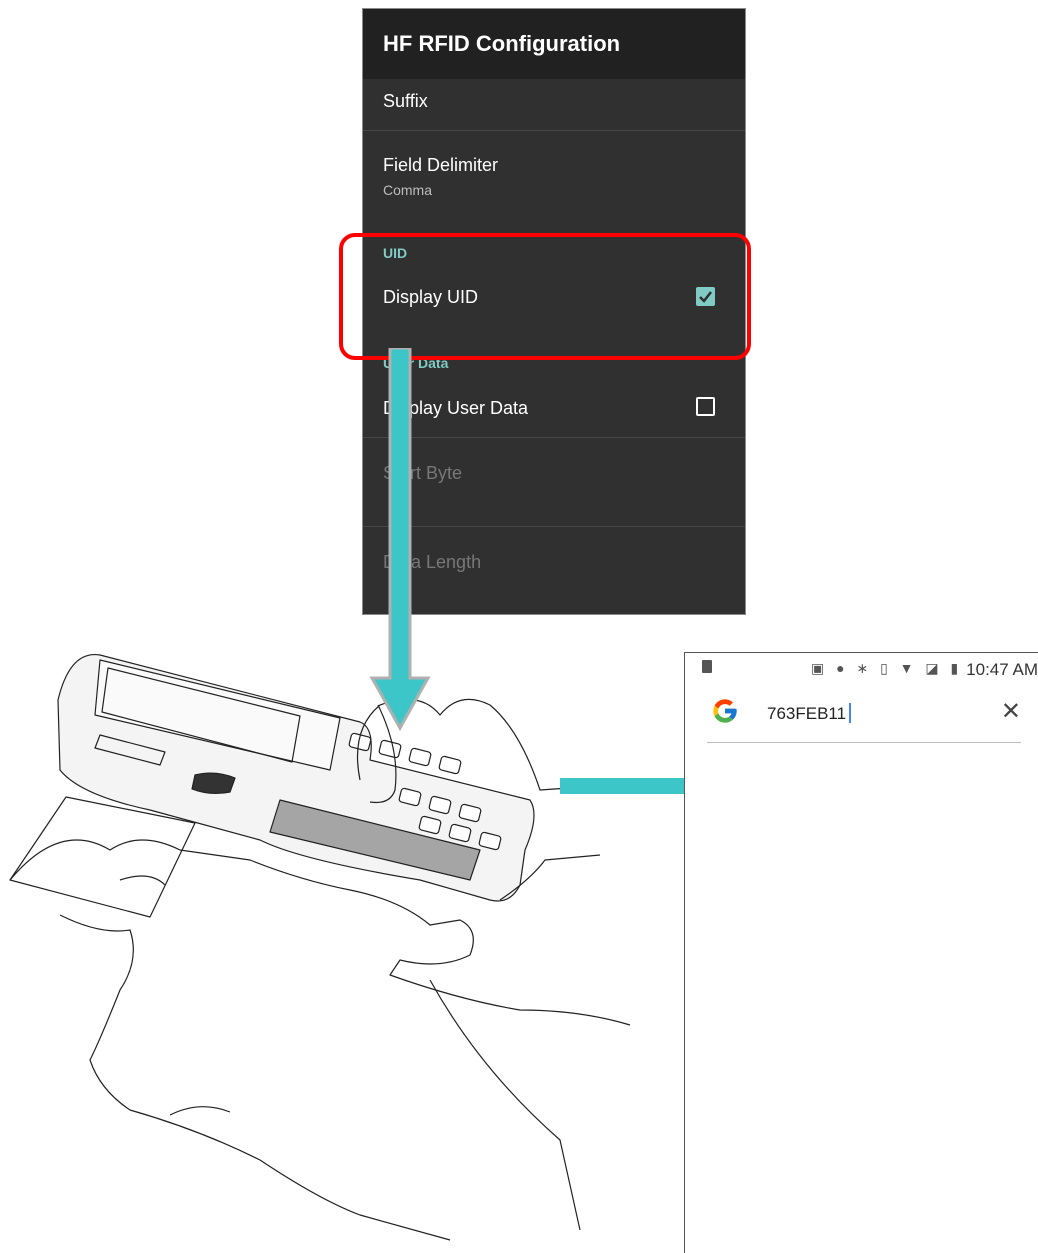 The height and width of the screenshot is (1253, 1038). Describe the element at coordinates (545, 296) in the screenshot. I see `highlight-box` at that location.